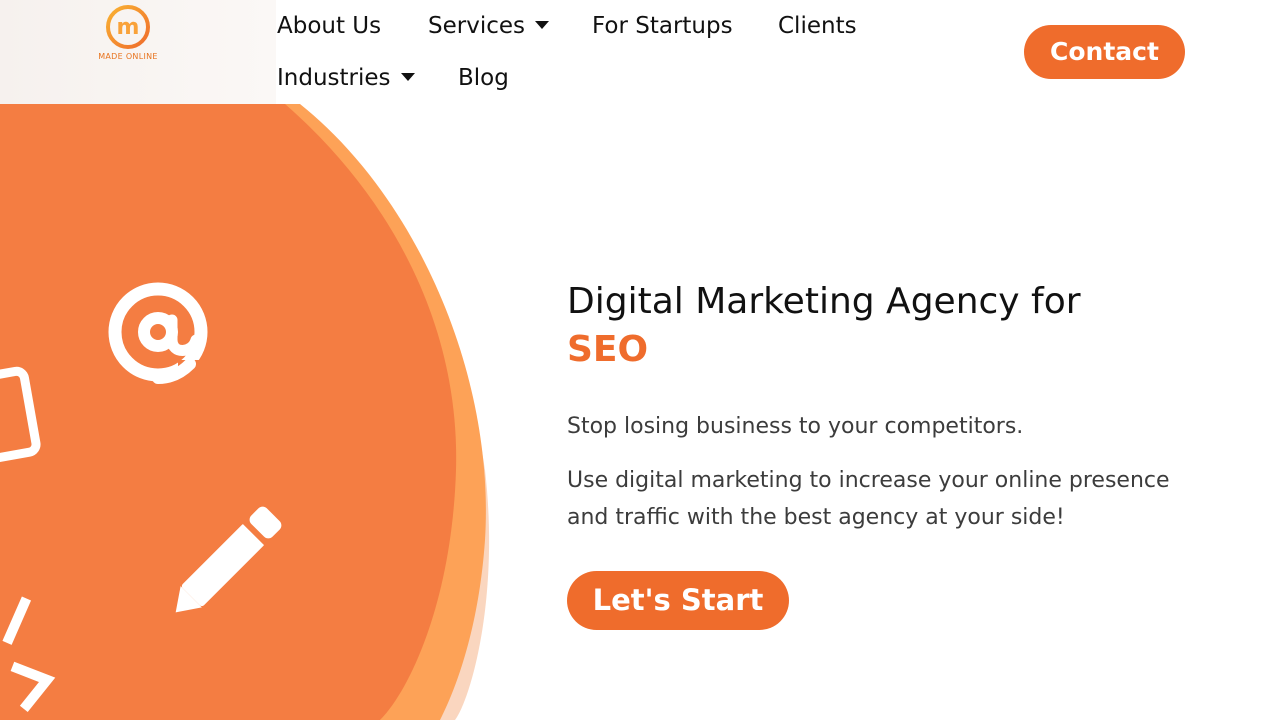 This screenshot has height=720, width=1280. What do you see at coordinates (483, 78) in the screenshot?
I see `nav-blog: Blog` at bounding box center [483, 78].